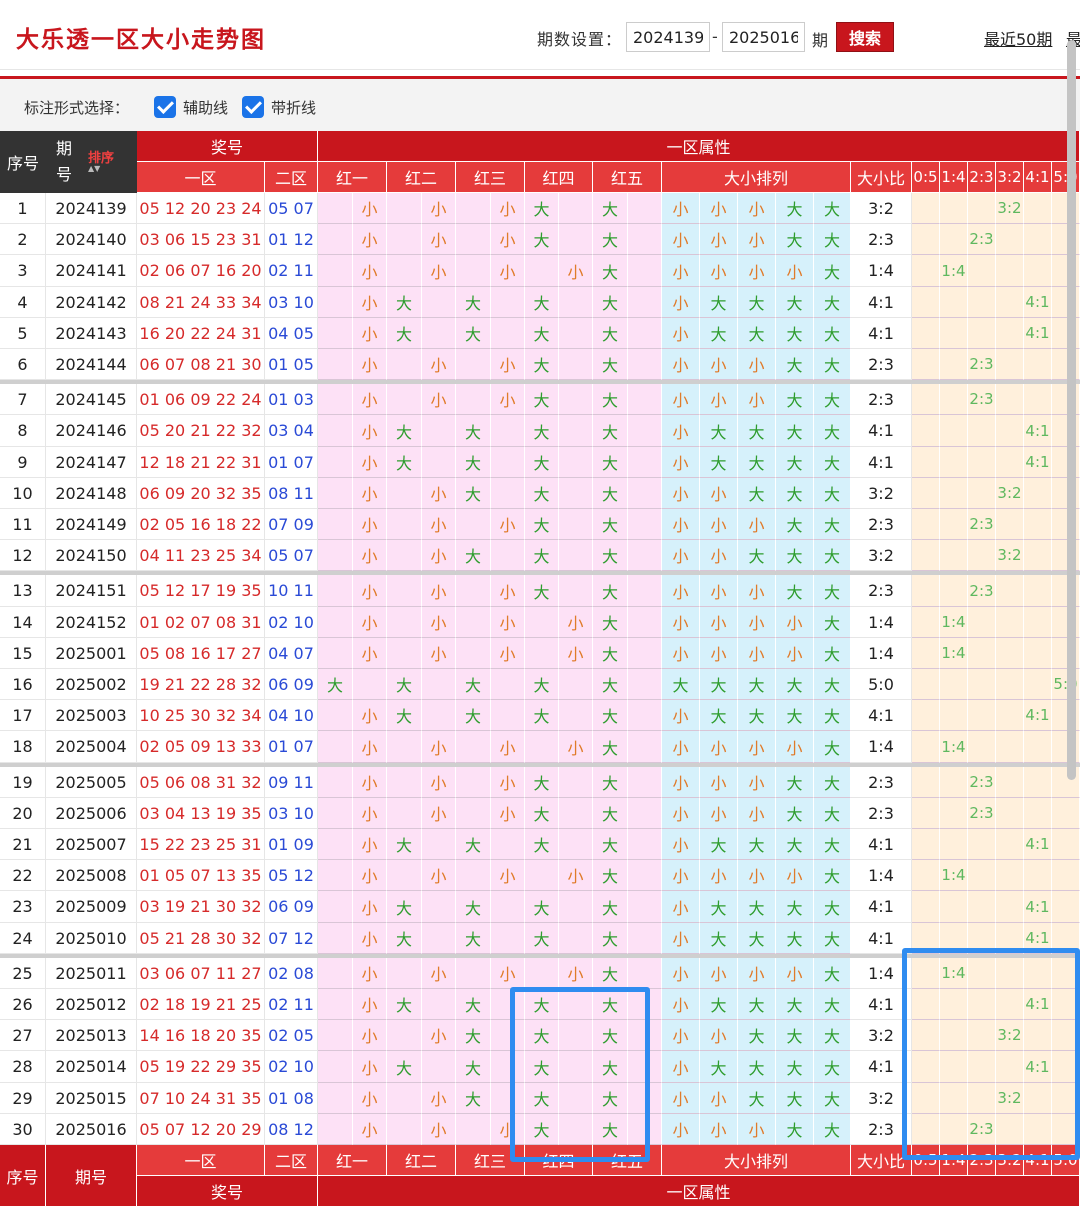 Image resolution: width=1080 pixels, height=1212 pixels. I want to click on red-1-big-cell: 大, so click(335, 684).